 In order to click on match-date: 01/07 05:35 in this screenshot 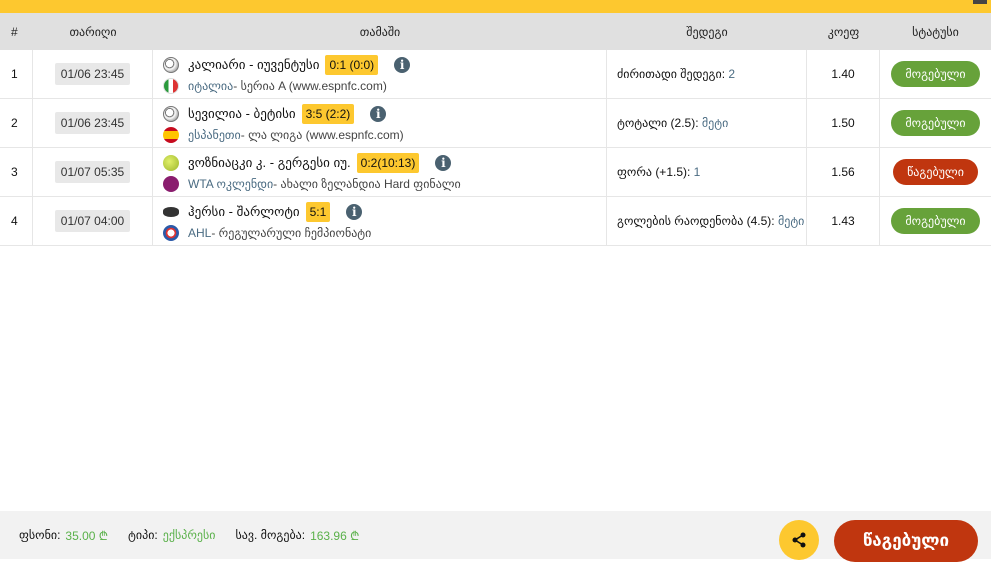, I will do `click(92, 172)`.